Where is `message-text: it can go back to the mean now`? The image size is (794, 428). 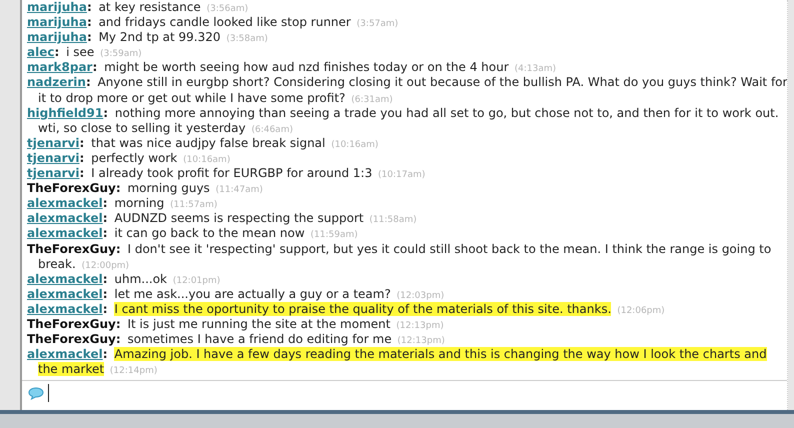
message-text: it can go back to the mean now is located at coordinates (209, 233).